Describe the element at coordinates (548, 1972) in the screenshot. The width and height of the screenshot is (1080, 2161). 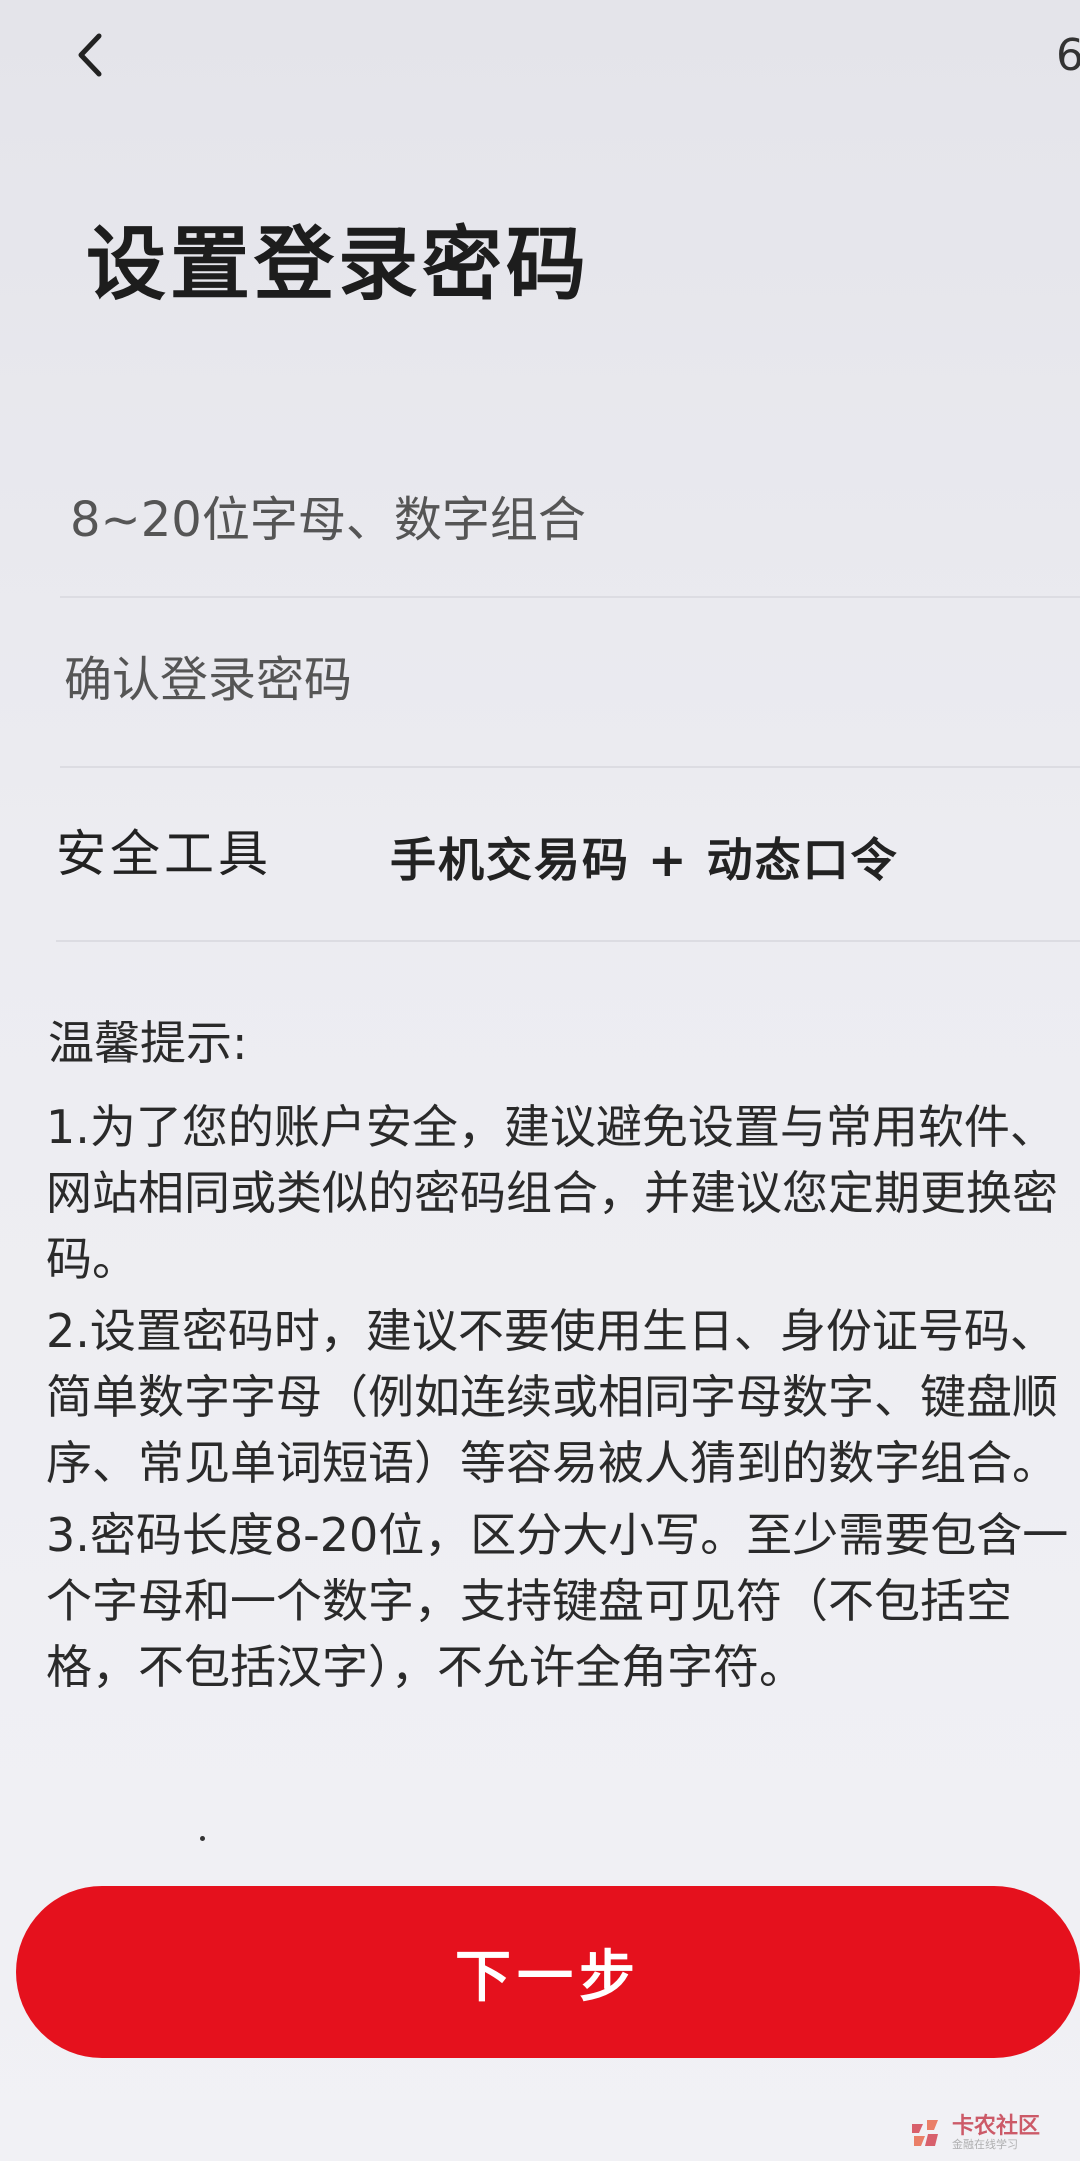
I see `next-step-button: 下一步` at that location.